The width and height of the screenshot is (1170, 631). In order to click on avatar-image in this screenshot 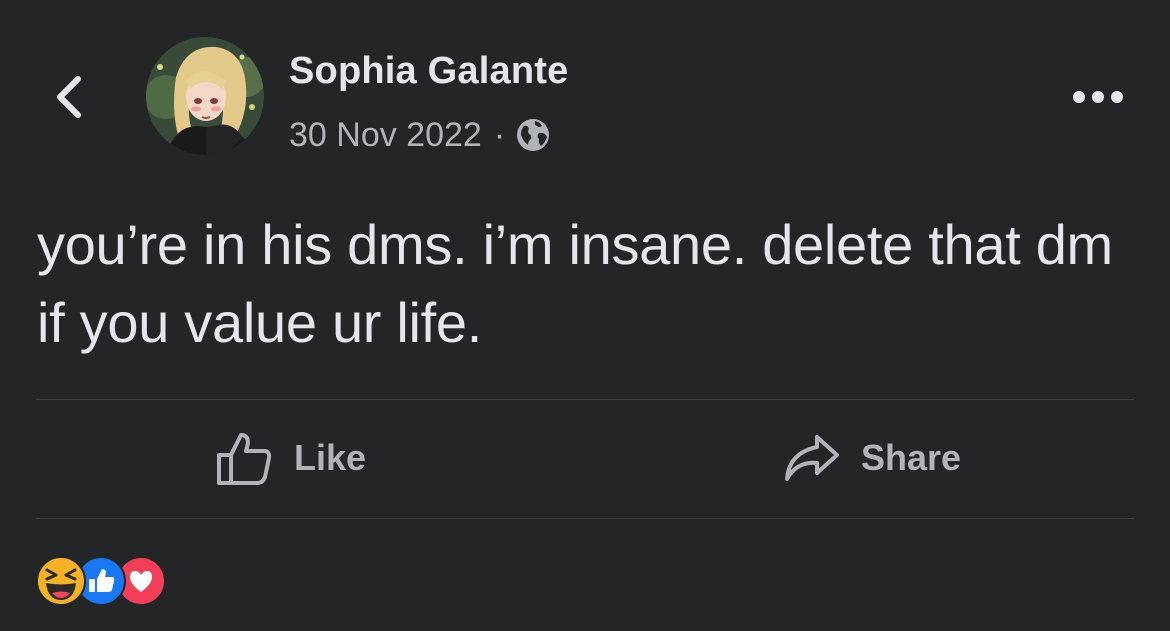, I will do `click(205, 96)`.